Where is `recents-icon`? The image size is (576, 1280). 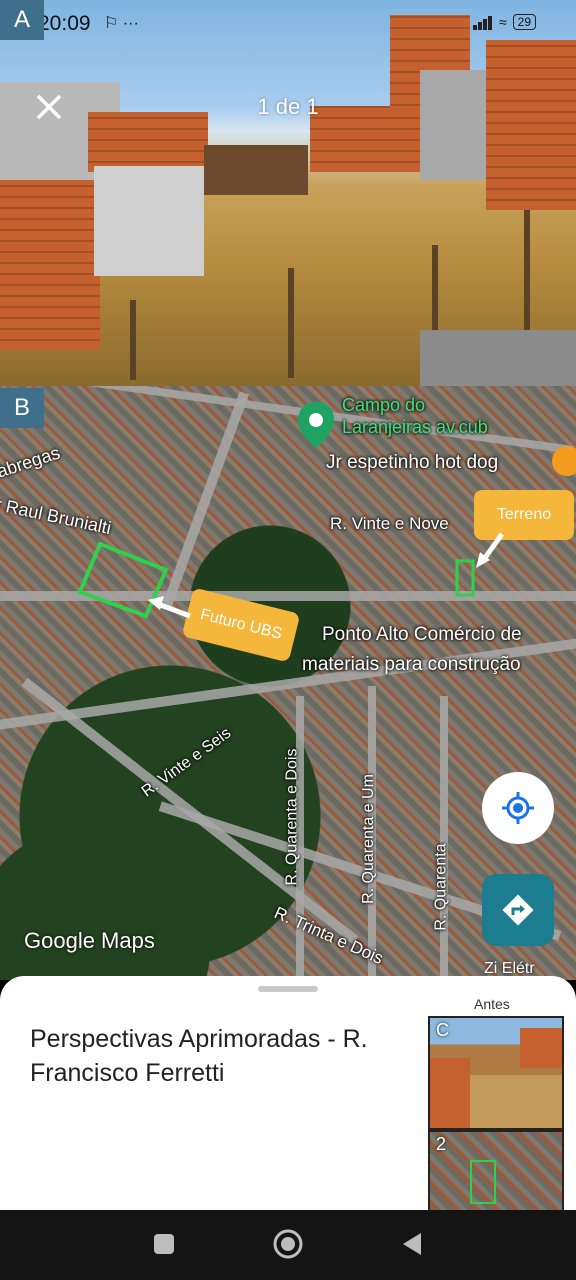 recents-icon is located at coordinates (164, 1244).